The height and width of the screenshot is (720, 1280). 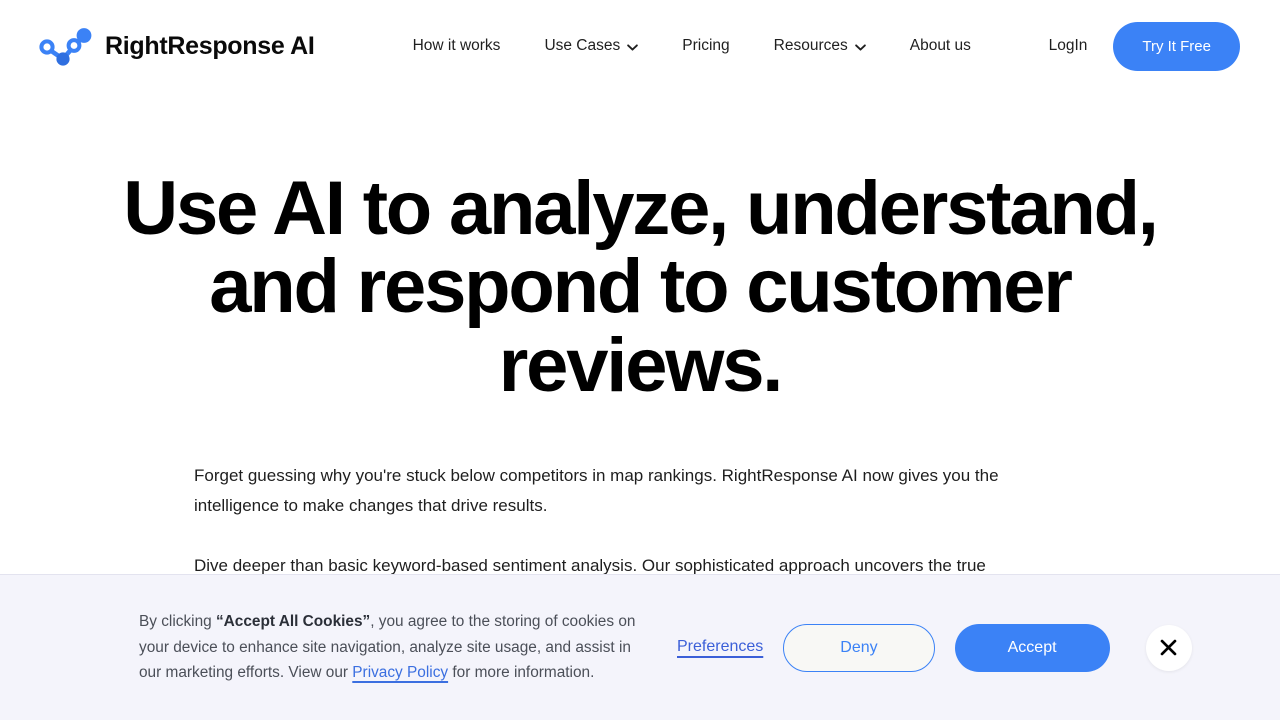 I want to click on cookie-text-bold: “Accept All Cookies”, so click(x=293, y=622).